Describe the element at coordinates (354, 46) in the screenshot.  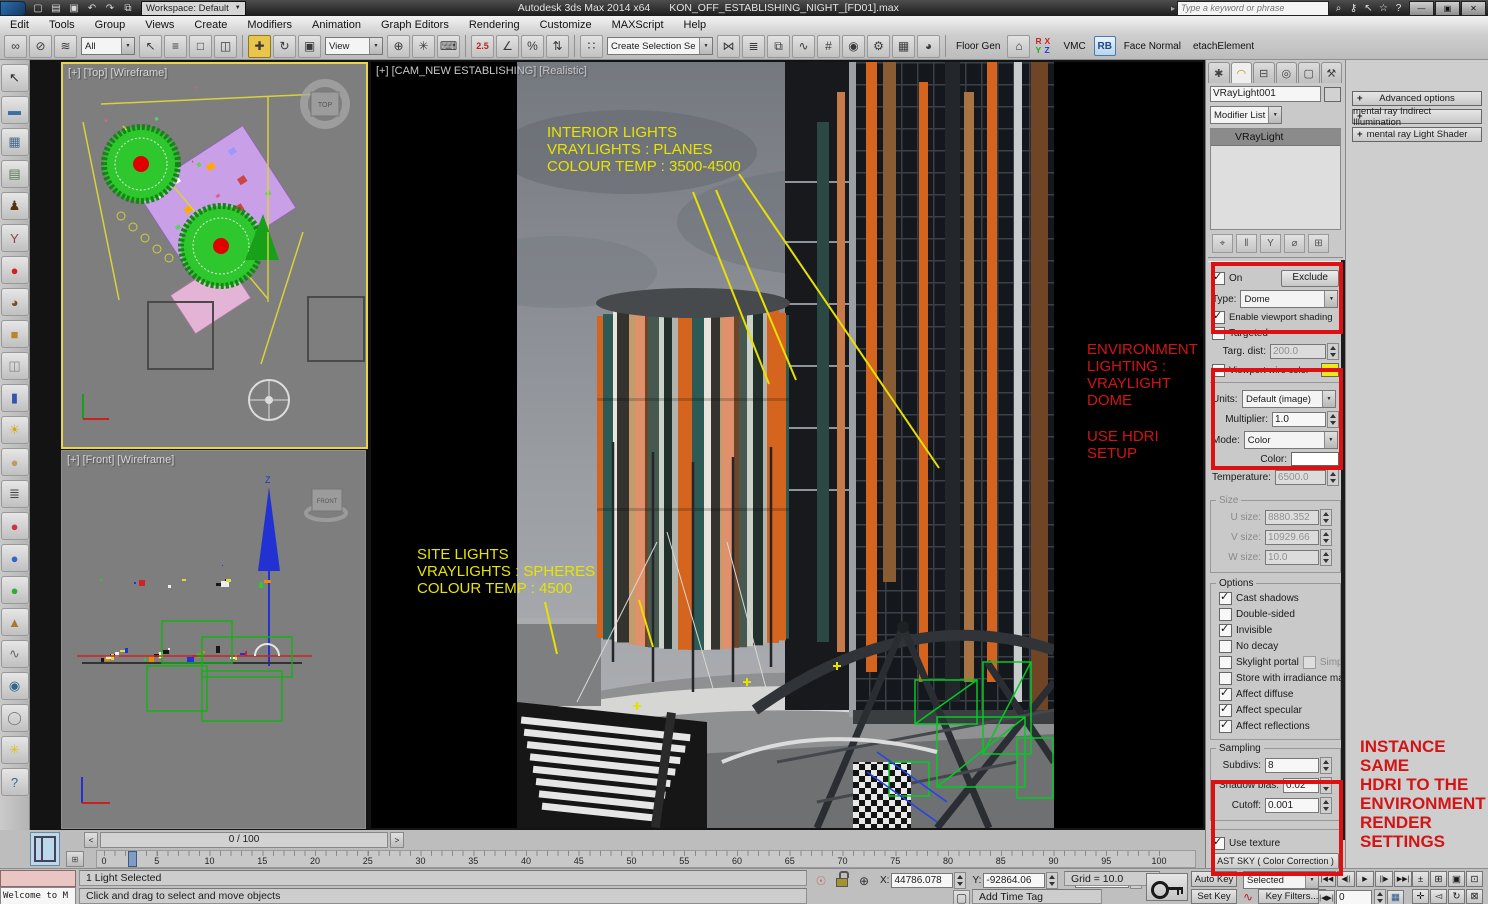
I see `reference-coordinate-dropdown: View ▼` at that location.